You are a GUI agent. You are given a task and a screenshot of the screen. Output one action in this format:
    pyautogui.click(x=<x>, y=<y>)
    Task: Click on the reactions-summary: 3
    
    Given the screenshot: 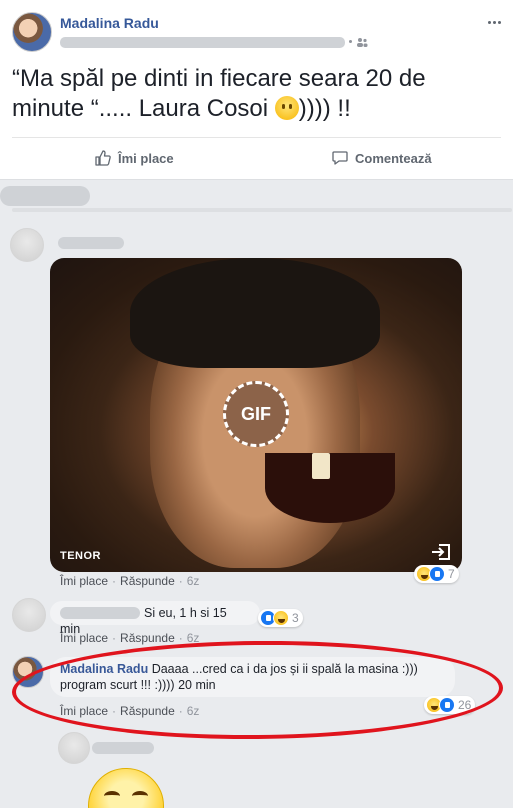 What is the action you would take?
    pyautogui.click(x=280, y=618)
    